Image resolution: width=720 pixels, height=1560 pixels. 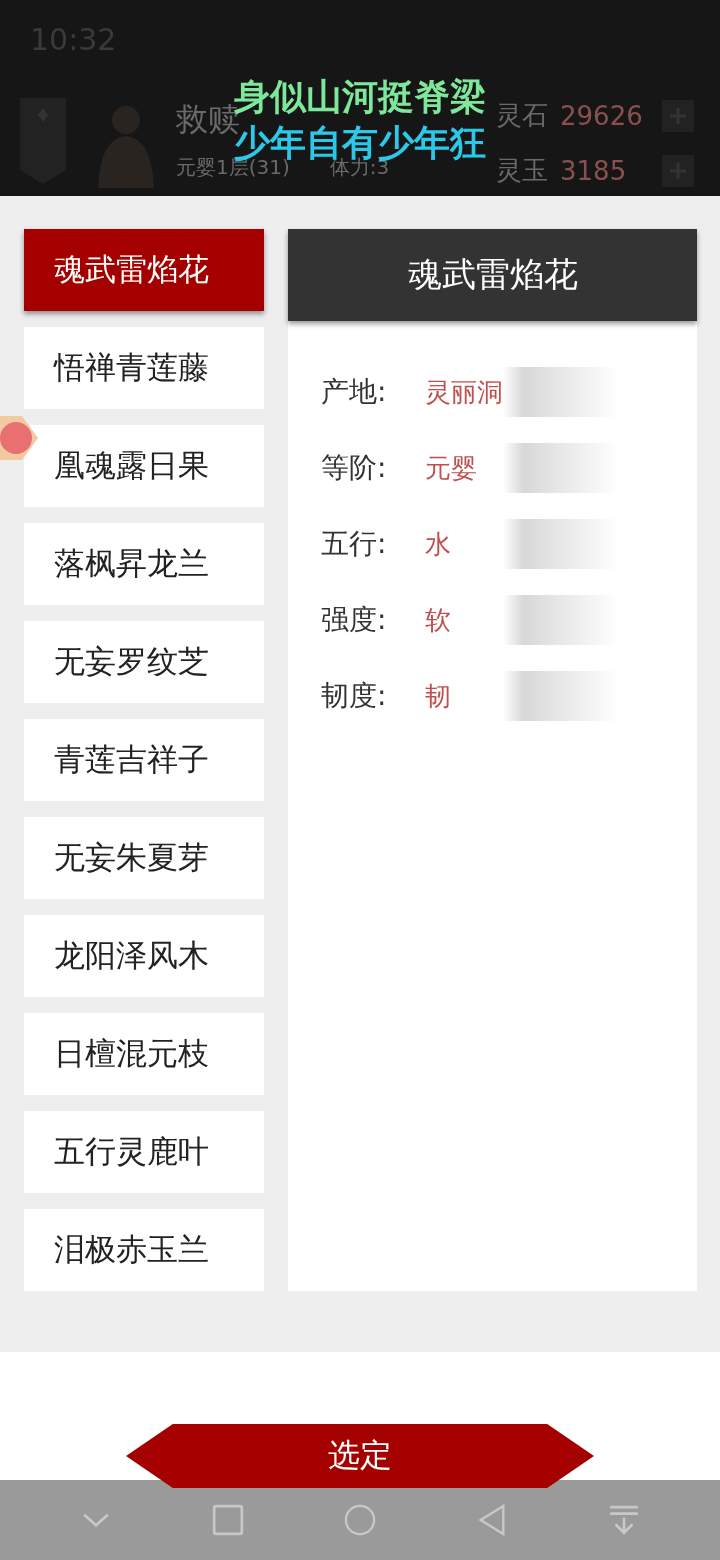 I want to click on currency-label: 灵石, so click(x=522, y=115).